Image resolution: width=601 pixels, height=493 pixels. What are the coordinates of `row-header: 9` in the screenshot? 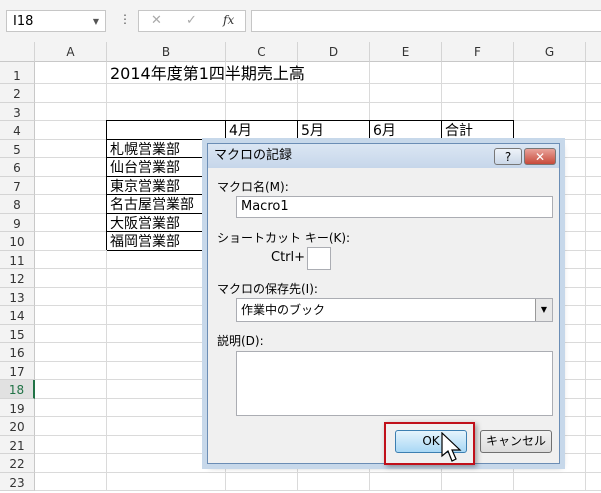 It's located at (17, 222).